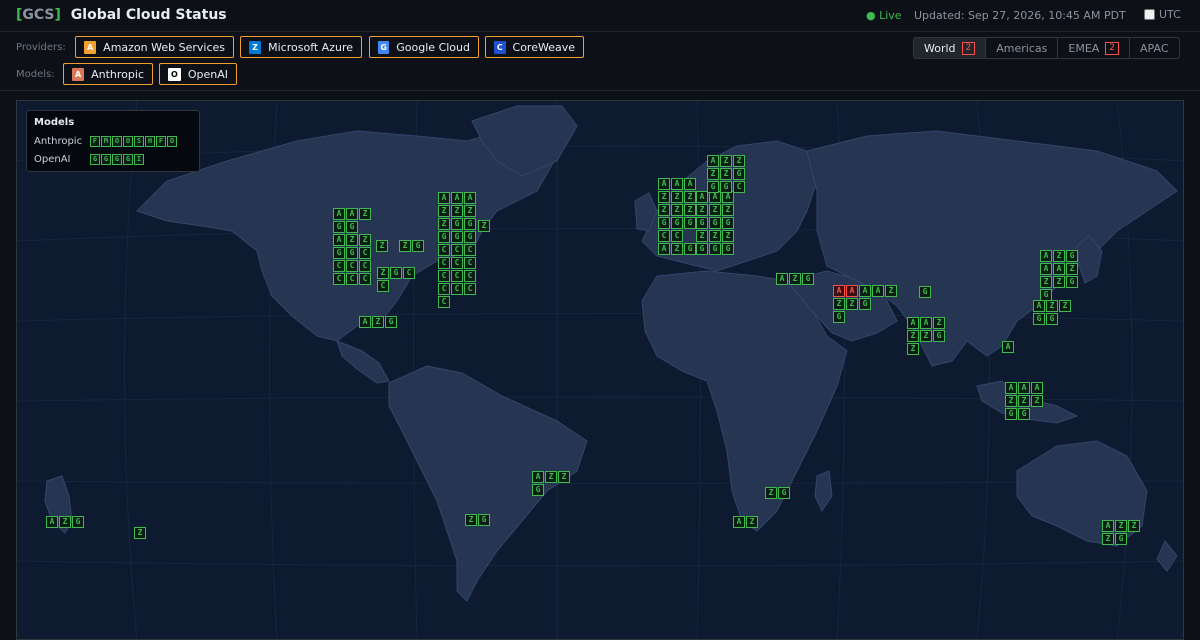 The width and height of the screenshot is (1200, 640). I want to click on tab-apac: APAC, so click(1154, 48).